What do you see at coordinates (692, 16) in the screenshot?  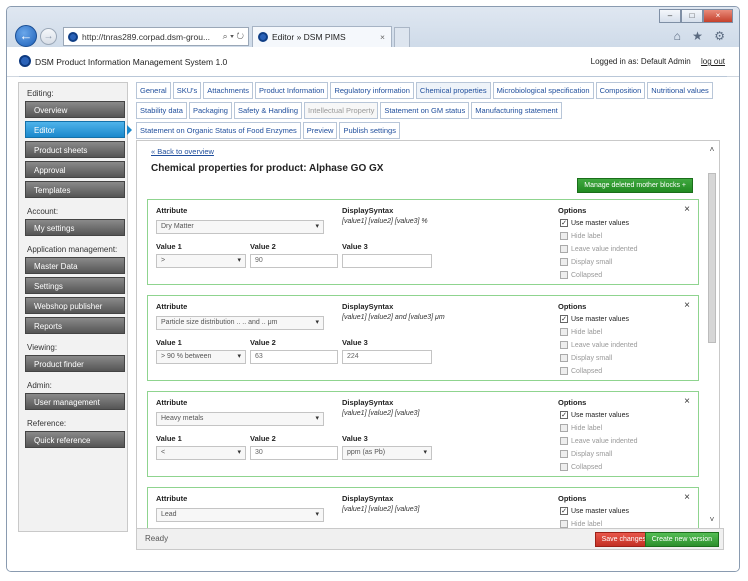 I see `maximize-button: □` at bounding box center [692, 16].